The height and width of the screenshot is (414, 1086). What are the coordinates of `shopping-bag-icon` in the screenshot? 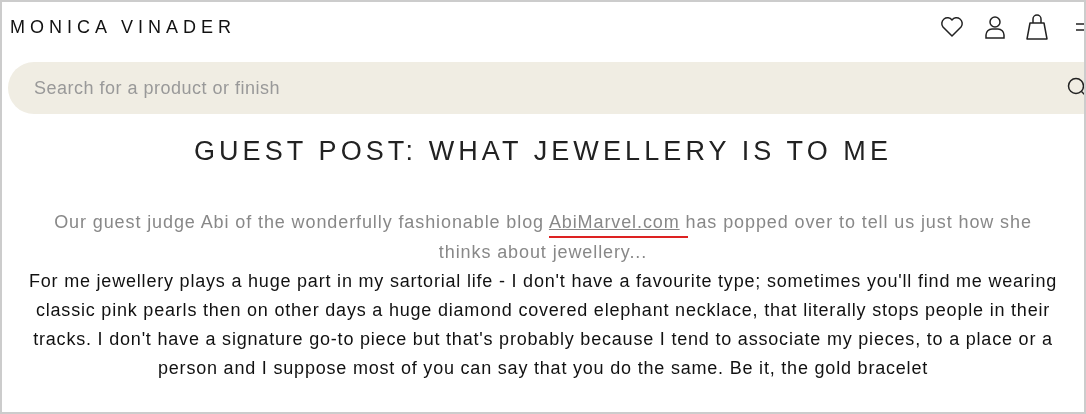 It's located at (1037, 27).